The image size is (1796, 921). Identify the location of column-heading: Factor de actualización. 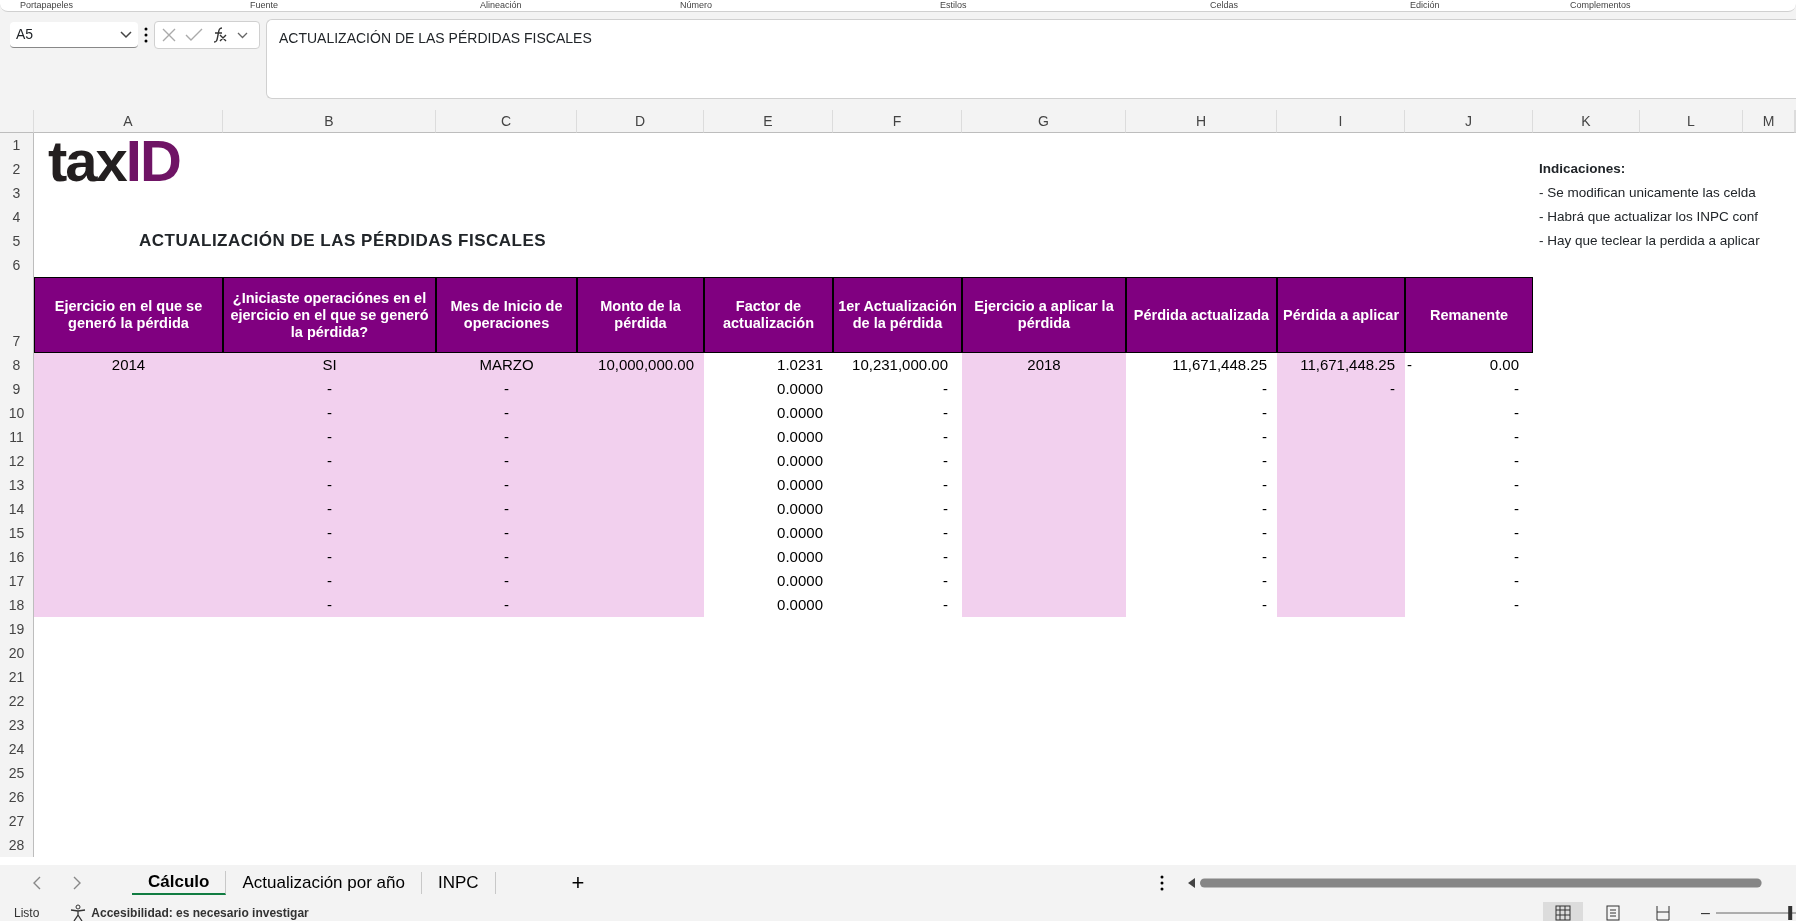
(768, 315).